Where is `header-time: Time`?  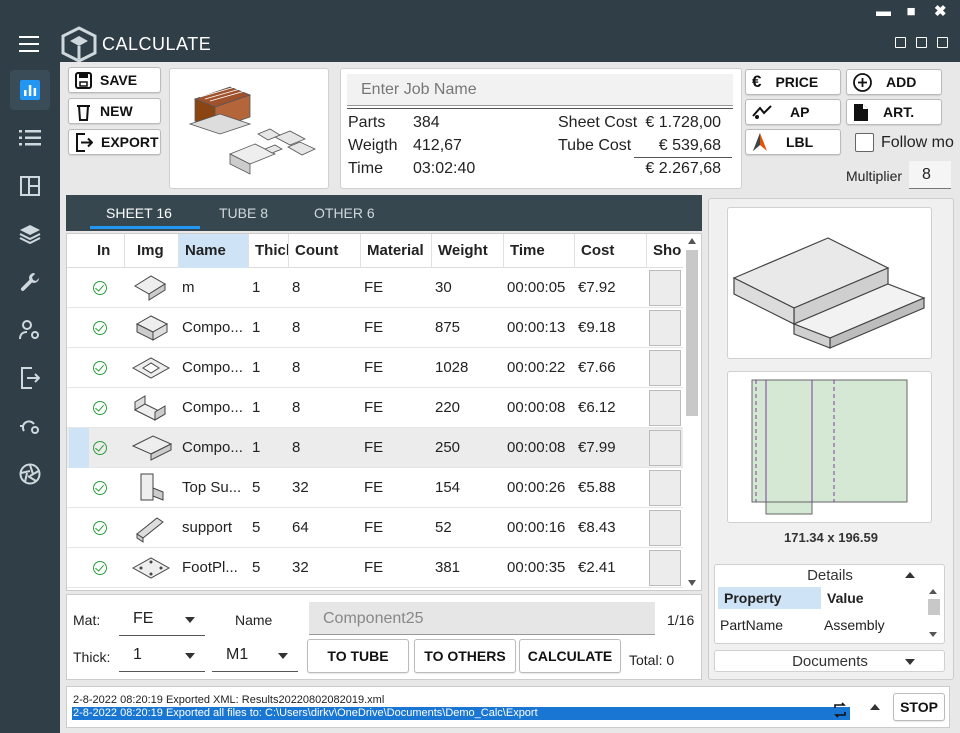 header-time: Time is located at coordinates (539, 251).